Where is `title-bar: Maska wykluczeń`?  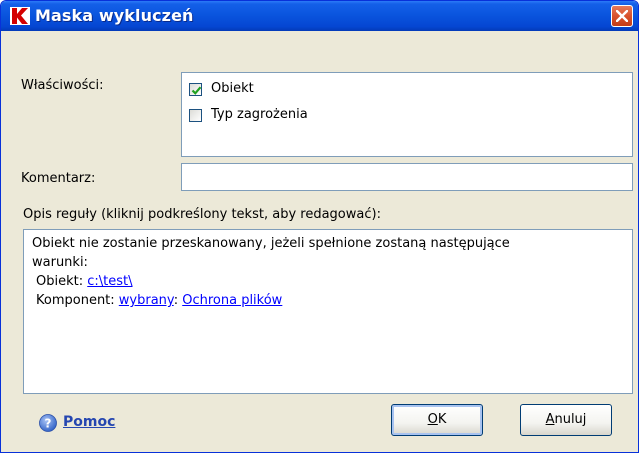 title-bar: Maska wykluczeń is located at coordinates (319, 16).